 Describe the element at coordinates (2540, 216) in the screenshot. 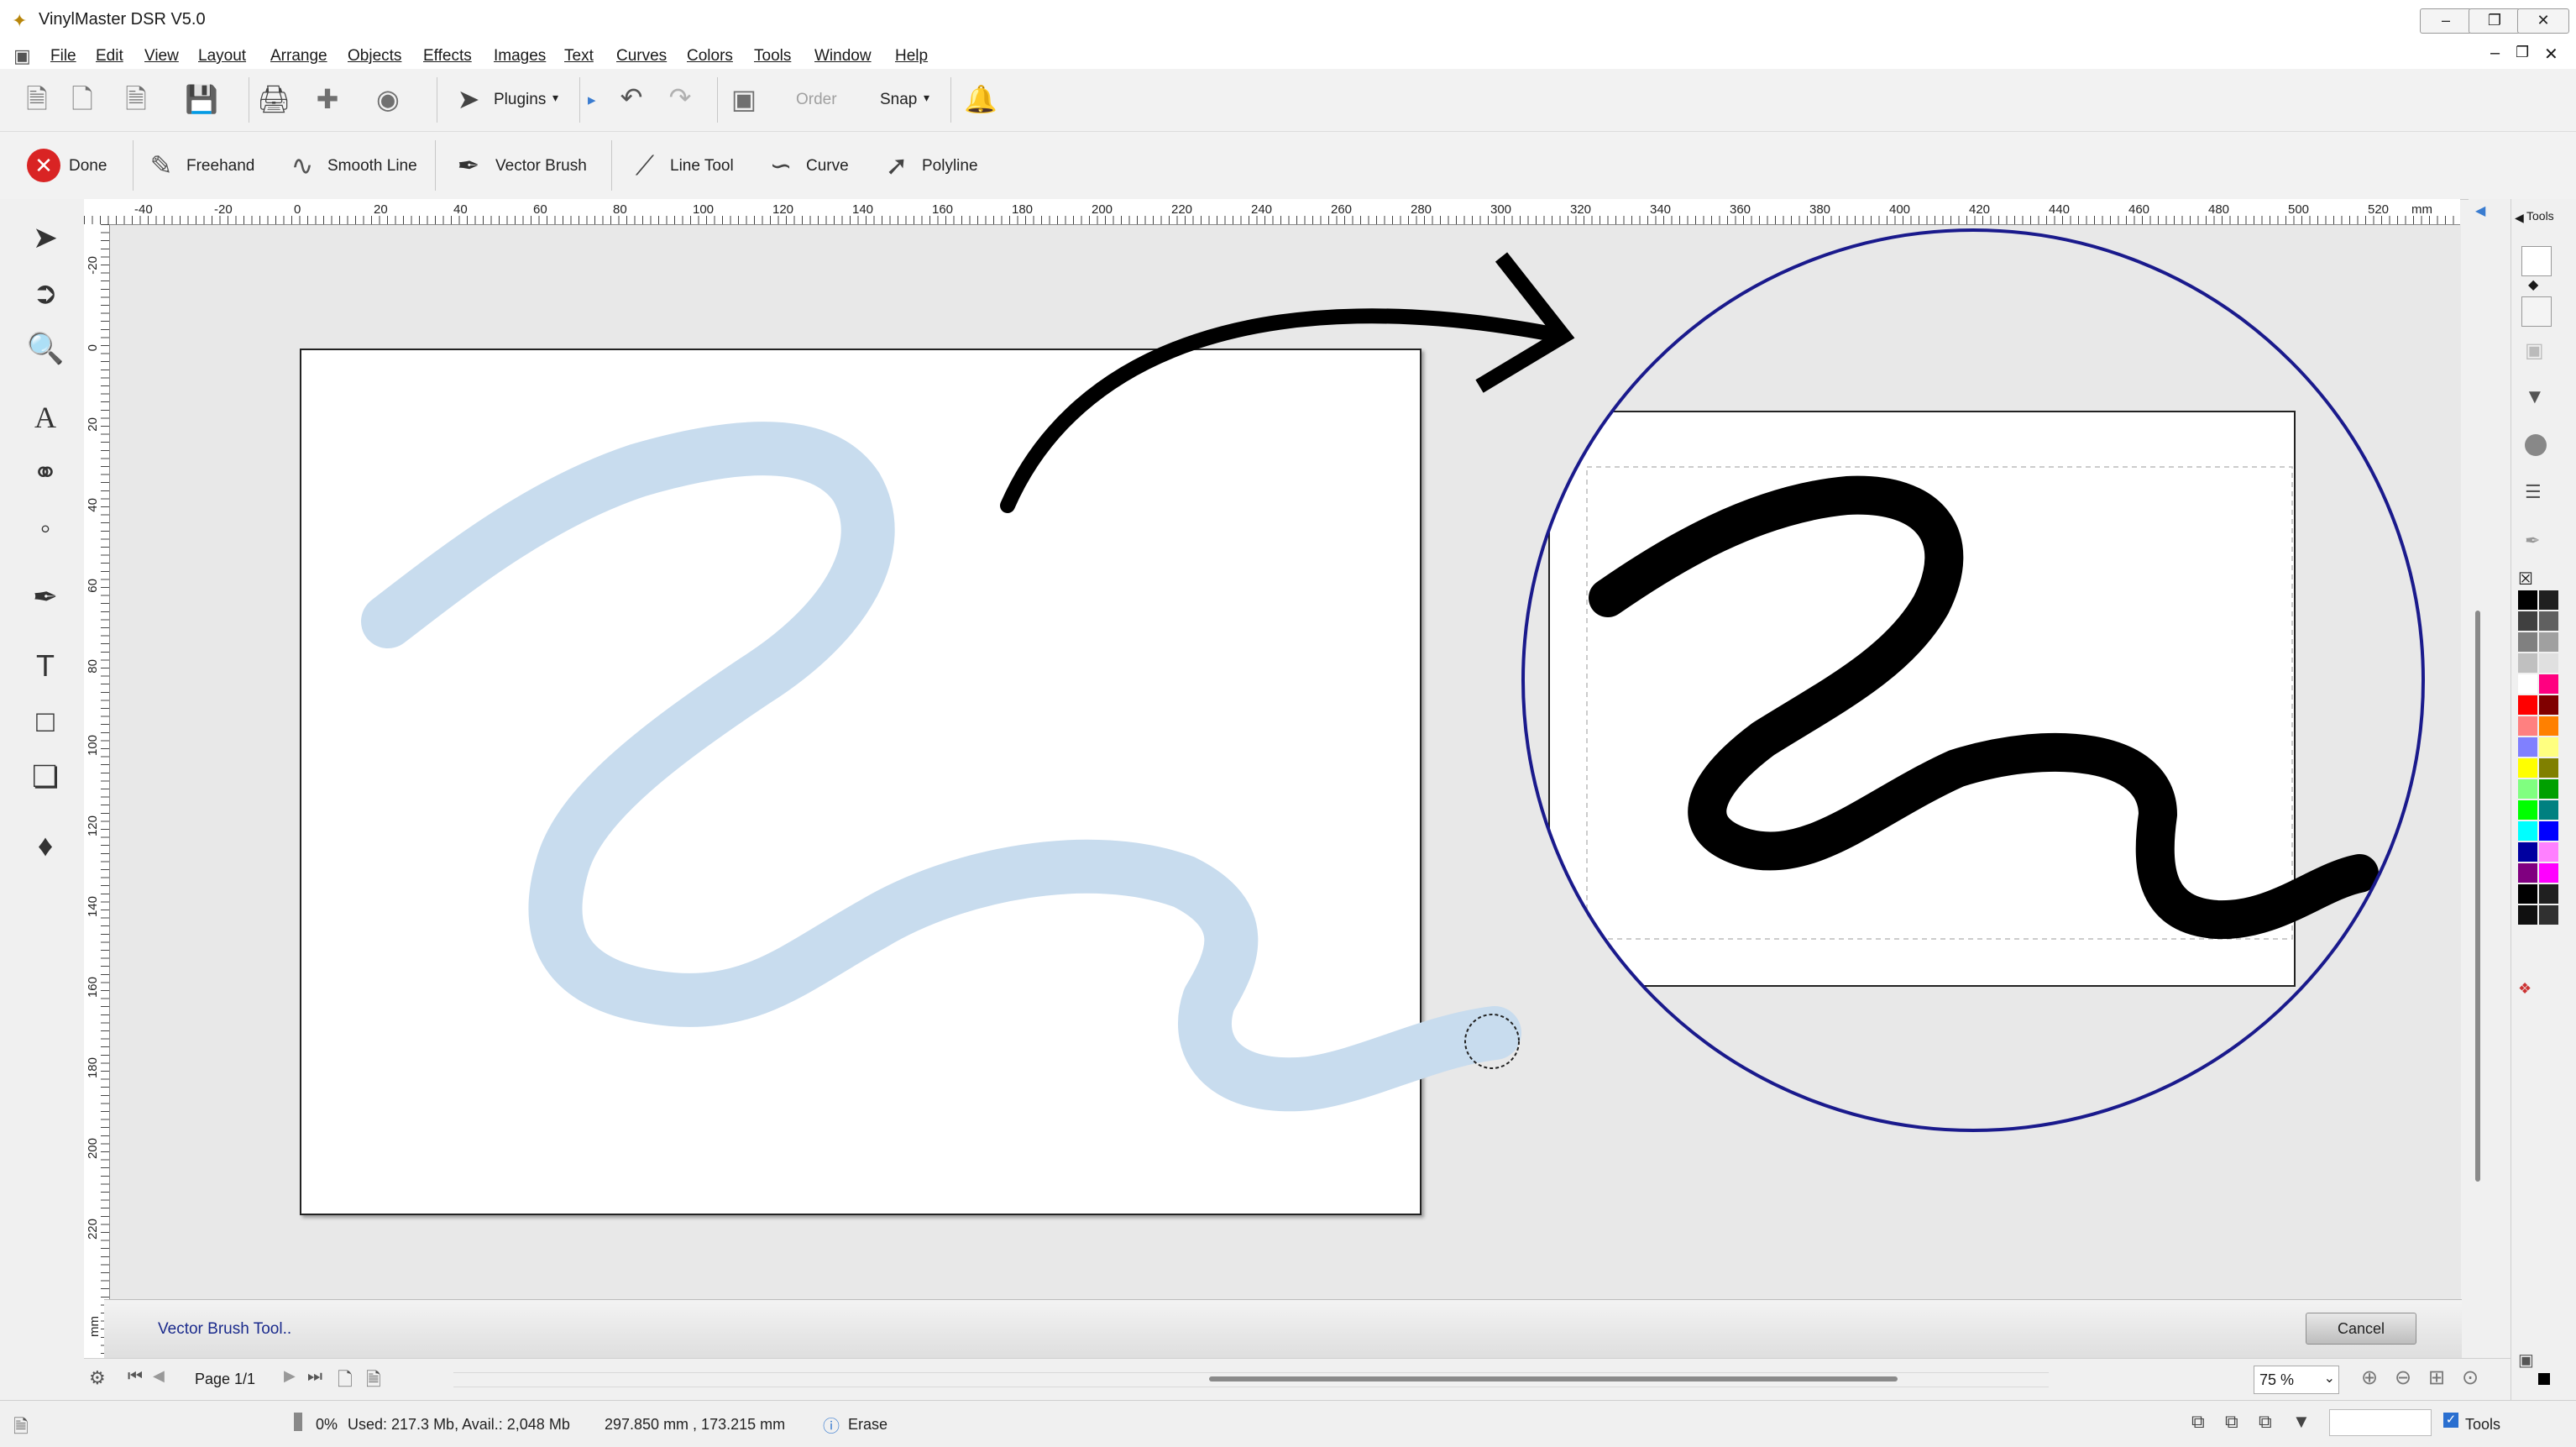

I see `panel-title: Tools` at that location.